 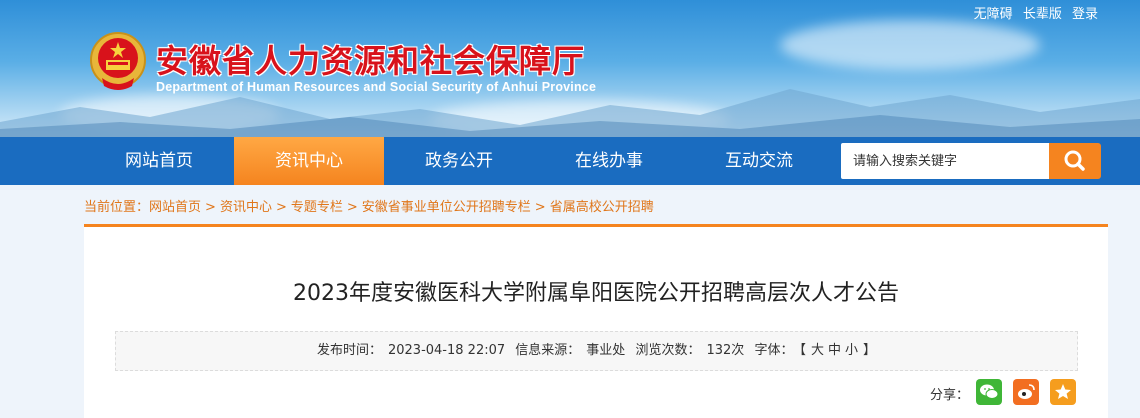 I want to click on article-title: 2023年度安徽医科大学附属阜阳医院公开招聘高层次人才公告, so click(x=596, y=293).